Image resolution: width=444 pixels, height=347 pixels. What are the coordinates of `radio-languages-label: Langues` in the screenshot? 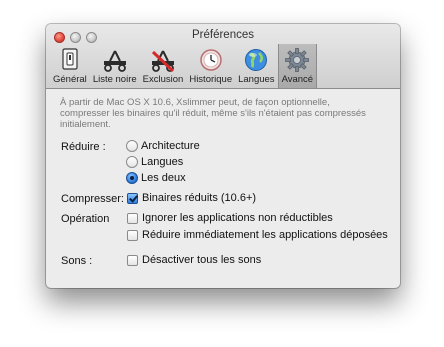 It's located at (162, 162).